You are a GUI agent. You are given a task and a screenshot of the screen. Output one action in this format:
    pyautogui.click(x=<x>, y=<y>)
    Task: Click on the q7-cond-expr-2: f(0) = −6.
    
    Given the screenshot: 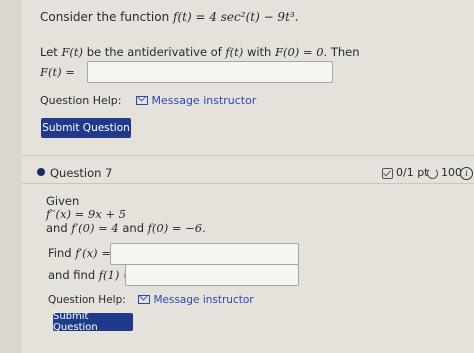 What is the action you would take?
    pyautogui.click(x=176, y=228)
    